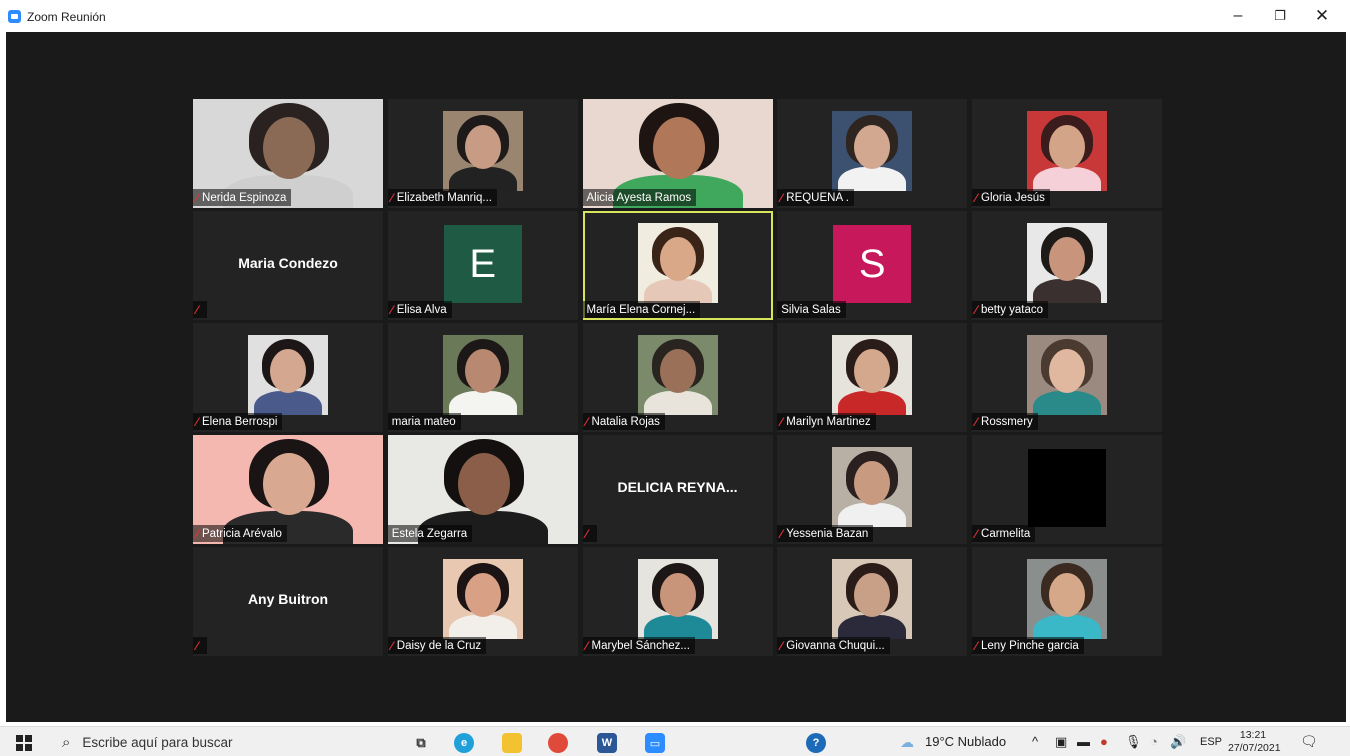 The width and height of the screenshot is (1350, 756). Describe the element at coordinates (421, 743) in the screenshot. I see `task-view-icon: ⧉` at that location.